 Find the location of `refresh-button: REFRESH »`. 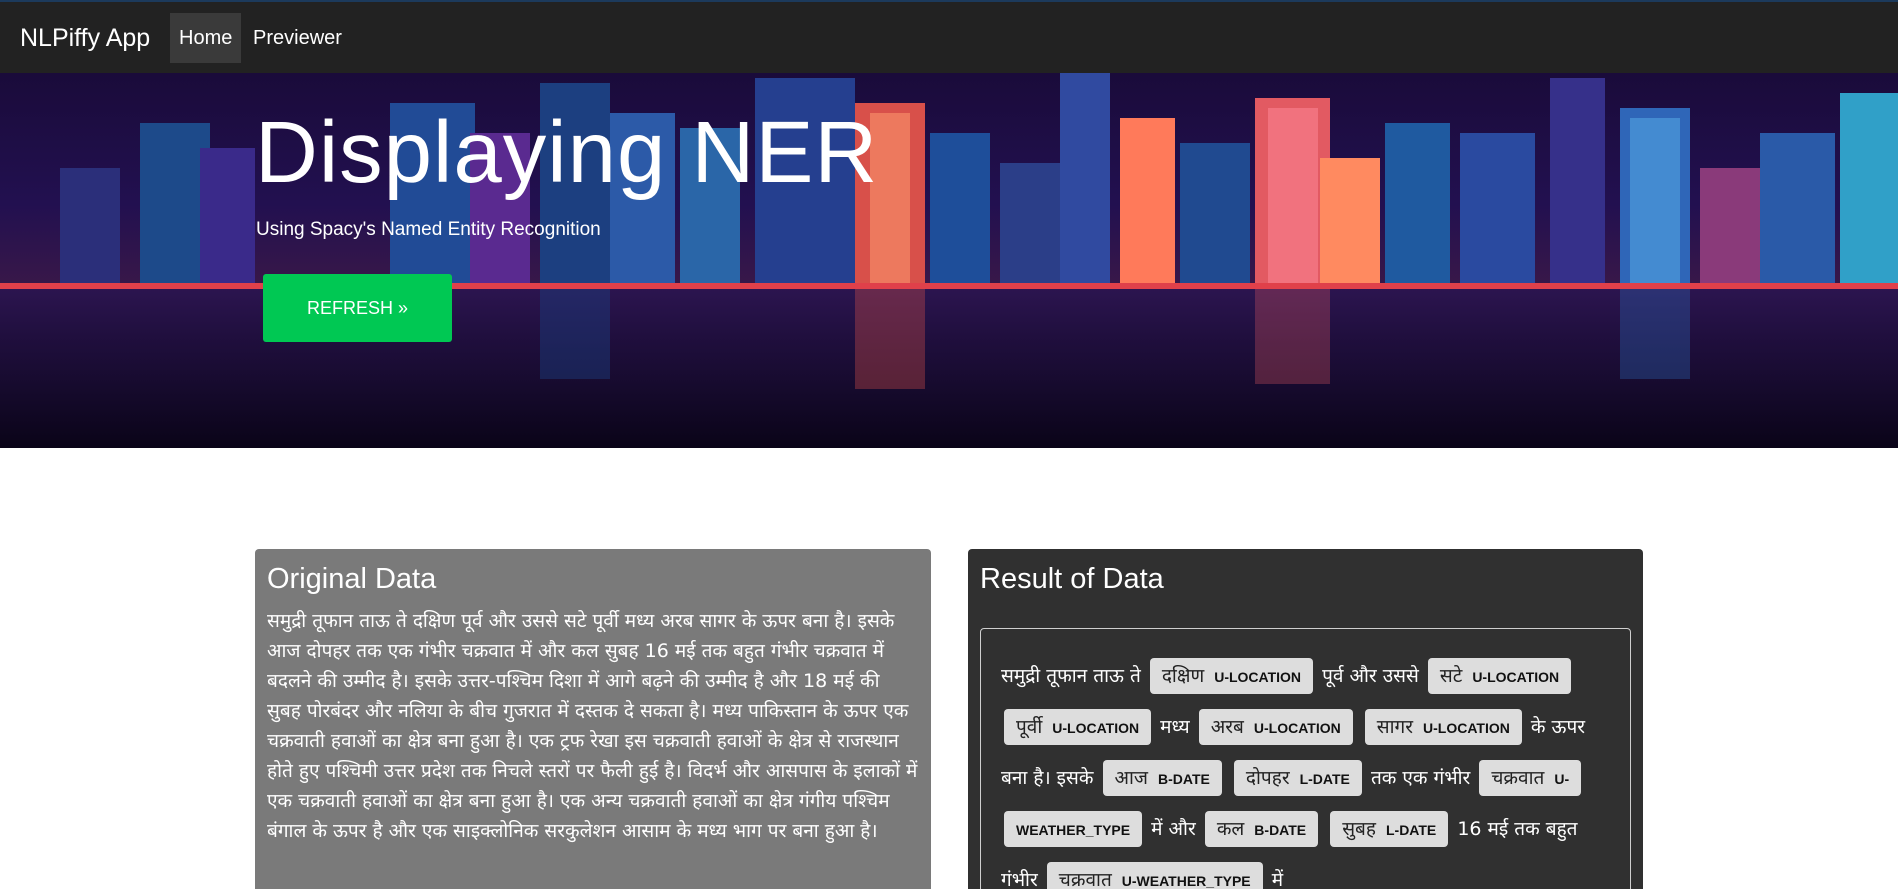

refresh-button: REFRESH » is located at coordinates (357, 308).